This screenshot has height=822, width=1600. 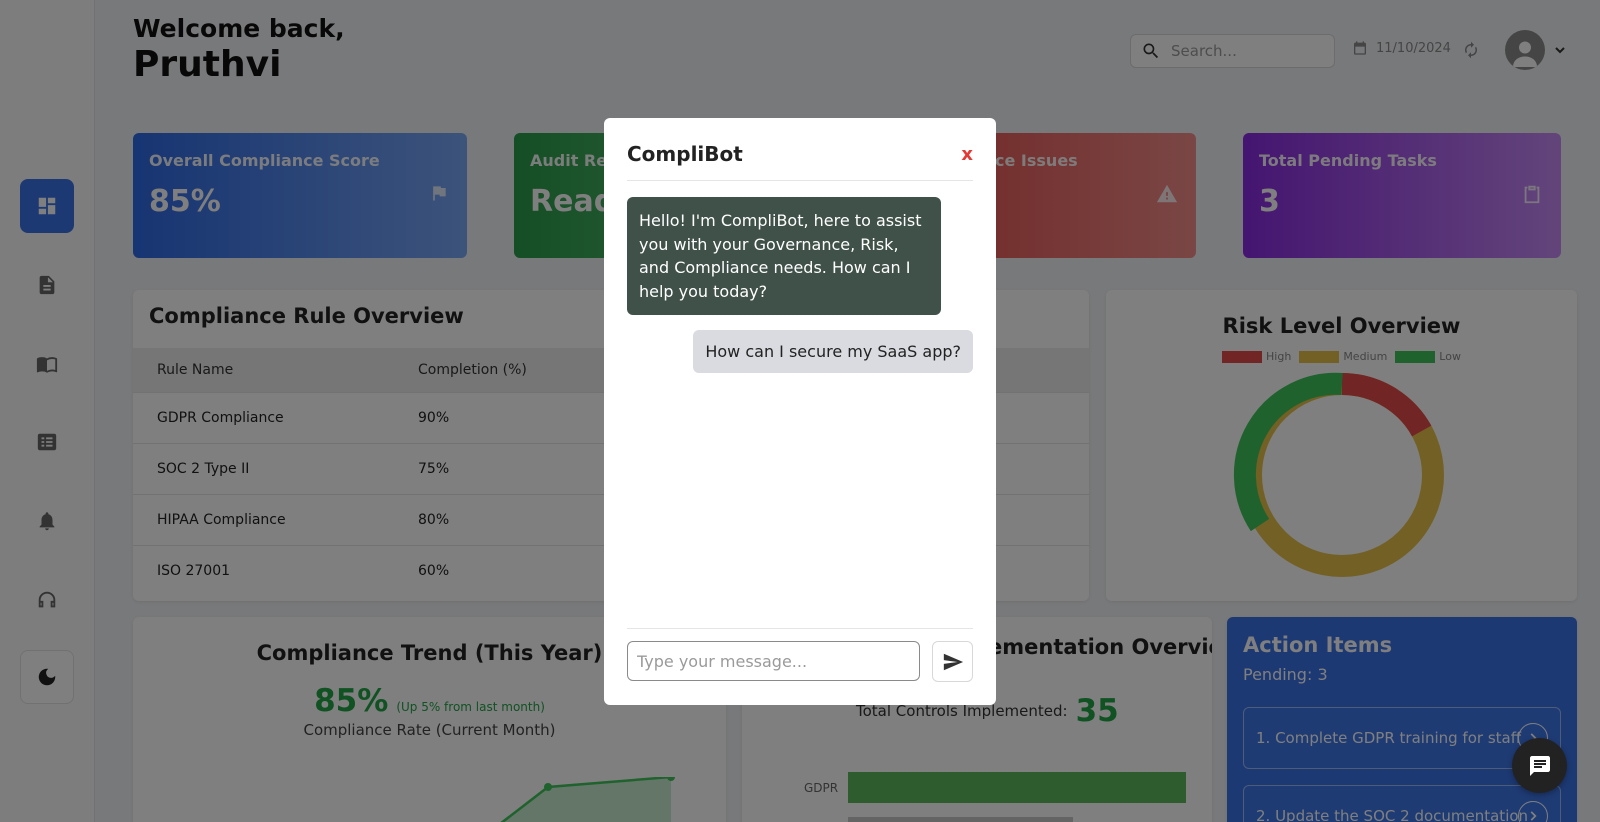 I want to click on chat-fab-button, so click(x=1539, y=765).